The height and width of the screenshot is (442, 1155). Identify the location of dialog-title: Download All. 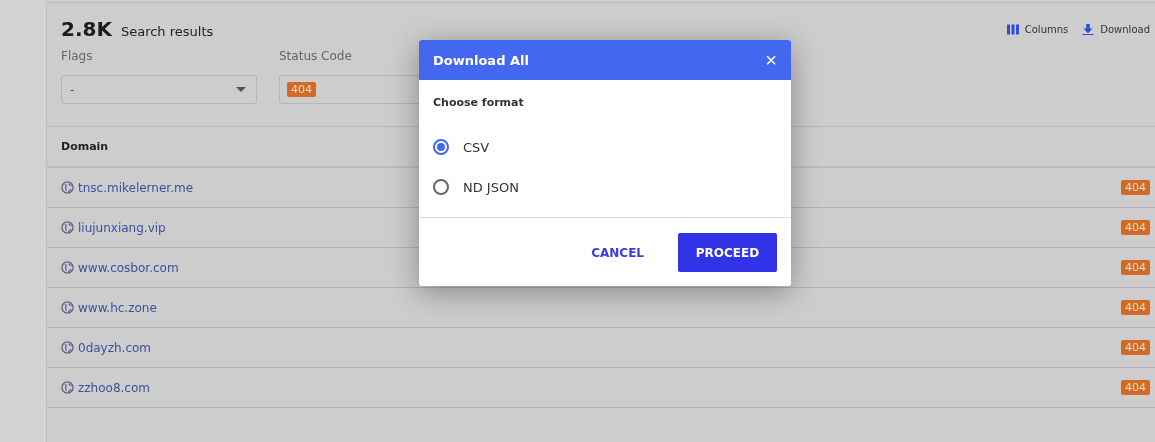
(481, 60).